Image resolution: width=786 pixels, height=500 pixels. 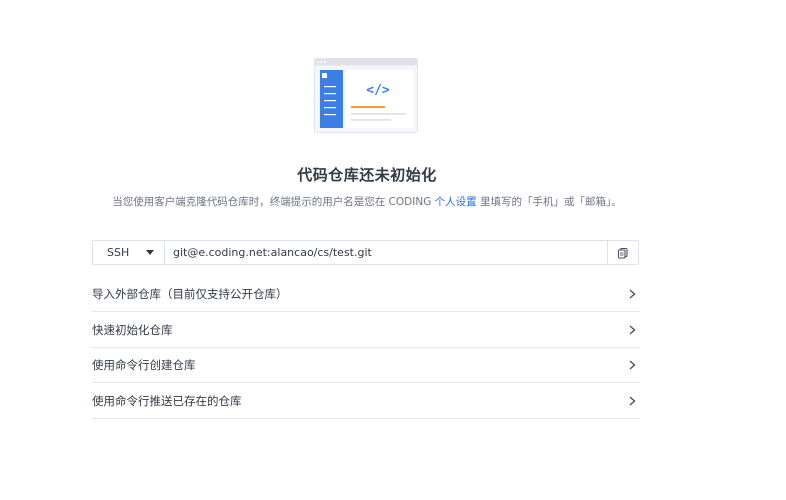 I want to click on option-push-existing-via-cli: 使用命令行推送已存在的仓库, so click(x=366, y=401).